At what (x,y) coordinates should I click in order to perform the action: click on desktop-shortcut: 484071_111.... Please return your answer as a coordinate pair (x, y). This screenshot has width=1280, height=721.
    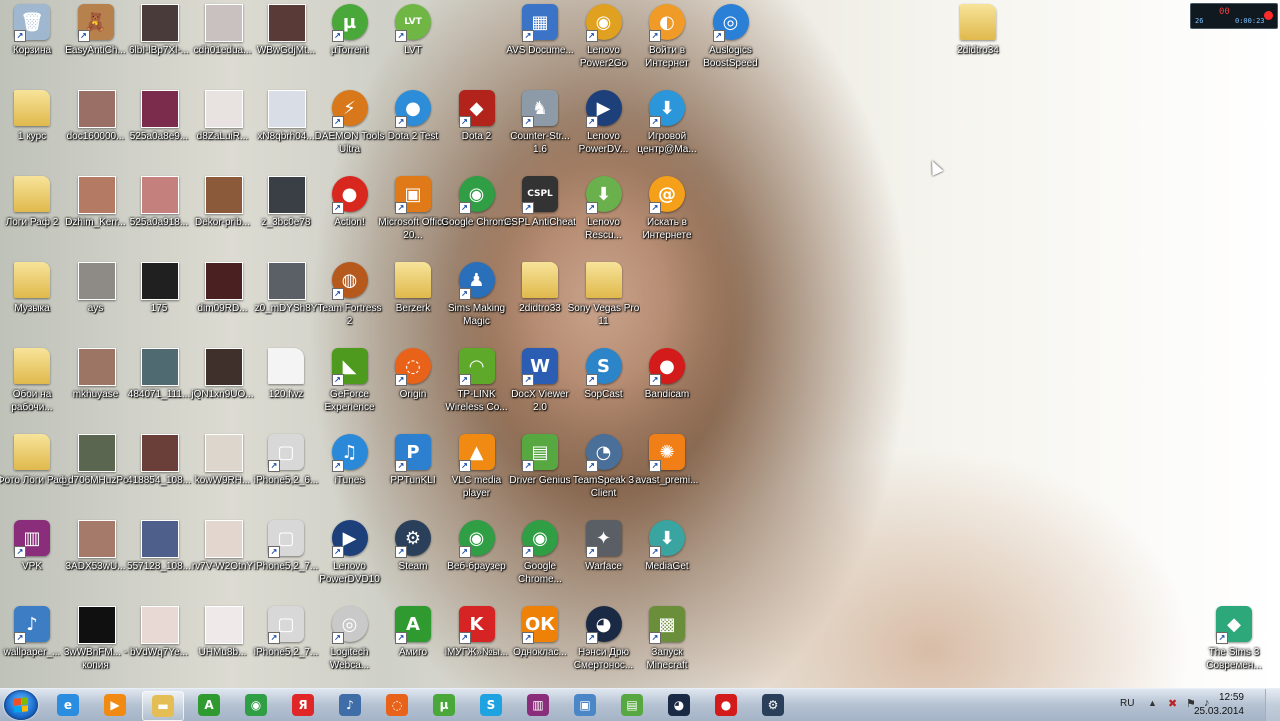
    Looking at the image, I should click on (159, 387).